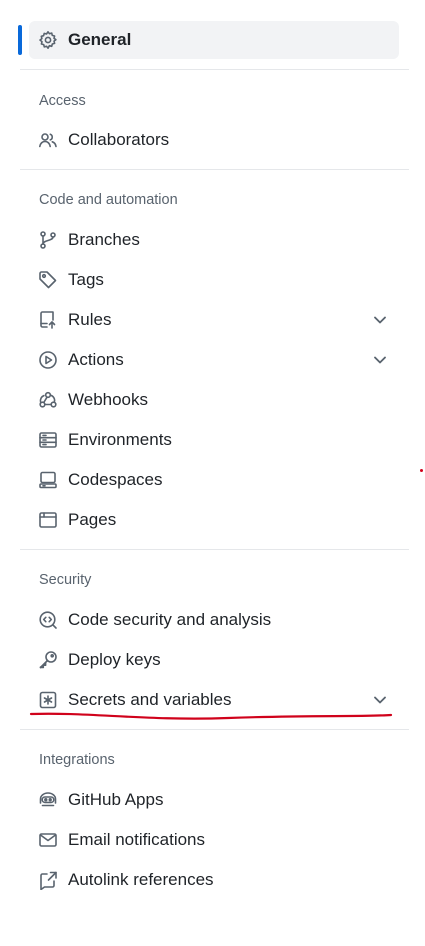 This screenshot has height=946, width=425. Describe the element at coordinates (214, 520) in the screenshot. I see `sidebar-item-pages: Pages` at that location.